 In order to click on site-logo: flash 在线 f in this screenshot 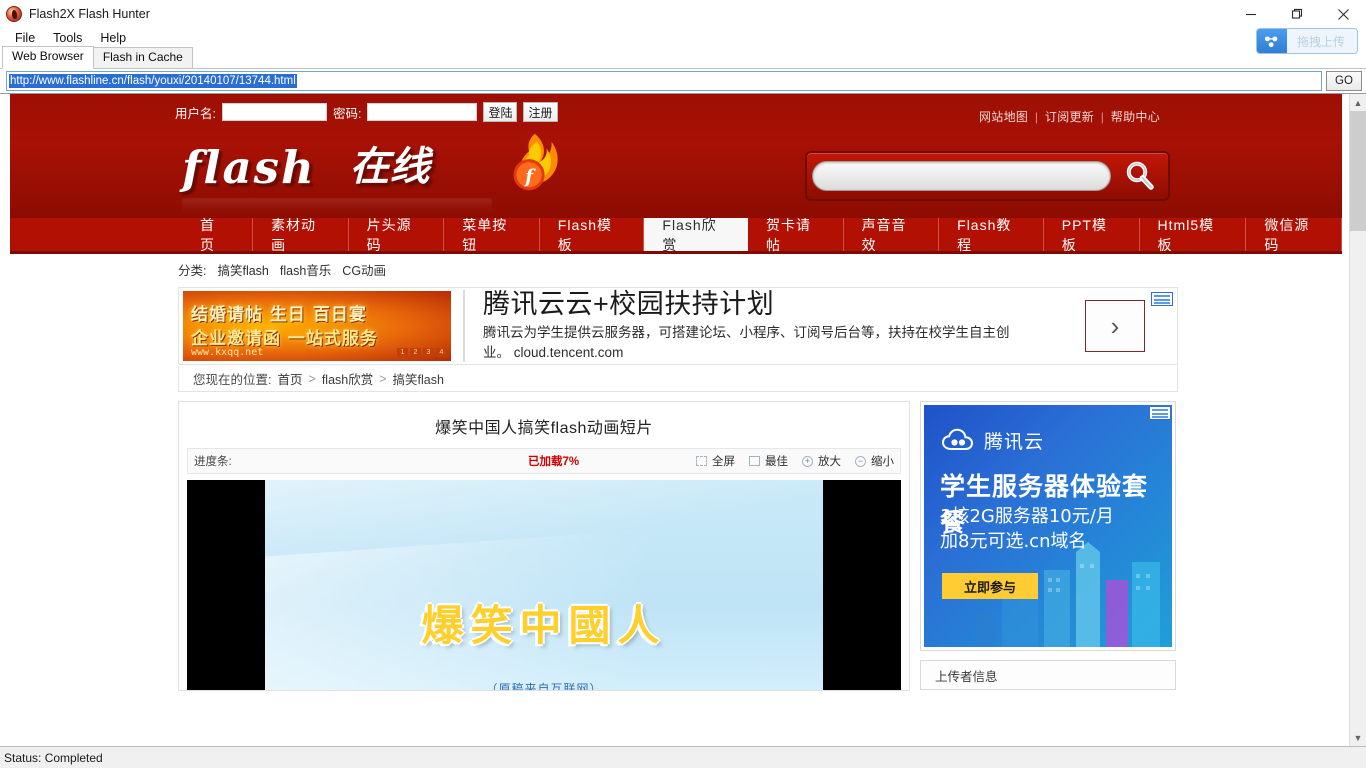, I will do `click(370, 165)`.